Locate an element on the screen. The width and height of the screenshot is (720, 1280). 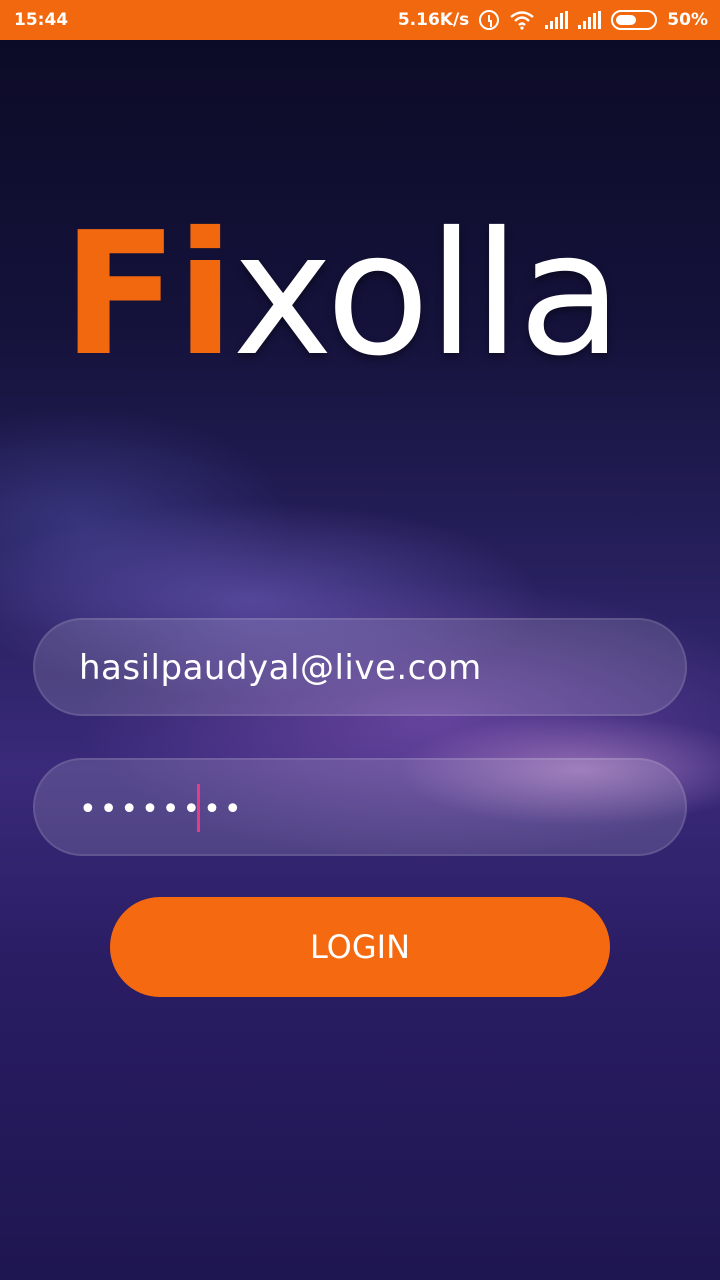
app-logo: Fixolla is located at coordinates (342, 295).